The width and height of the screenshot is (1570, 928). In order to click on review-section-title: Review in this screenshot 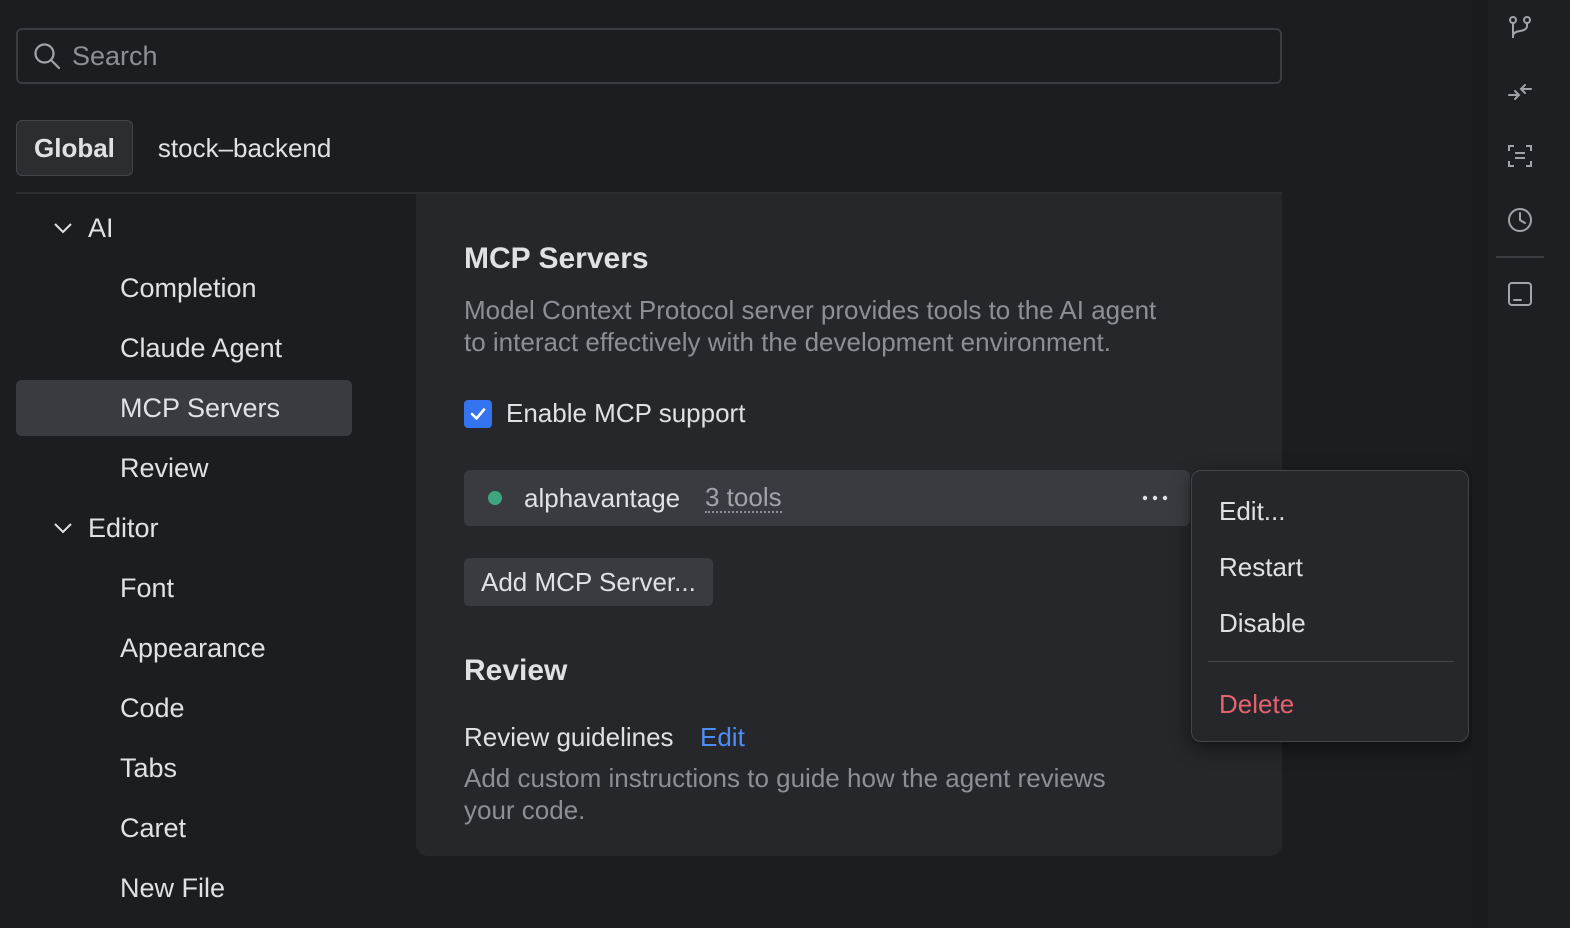, I will do `click(516, 670)`.